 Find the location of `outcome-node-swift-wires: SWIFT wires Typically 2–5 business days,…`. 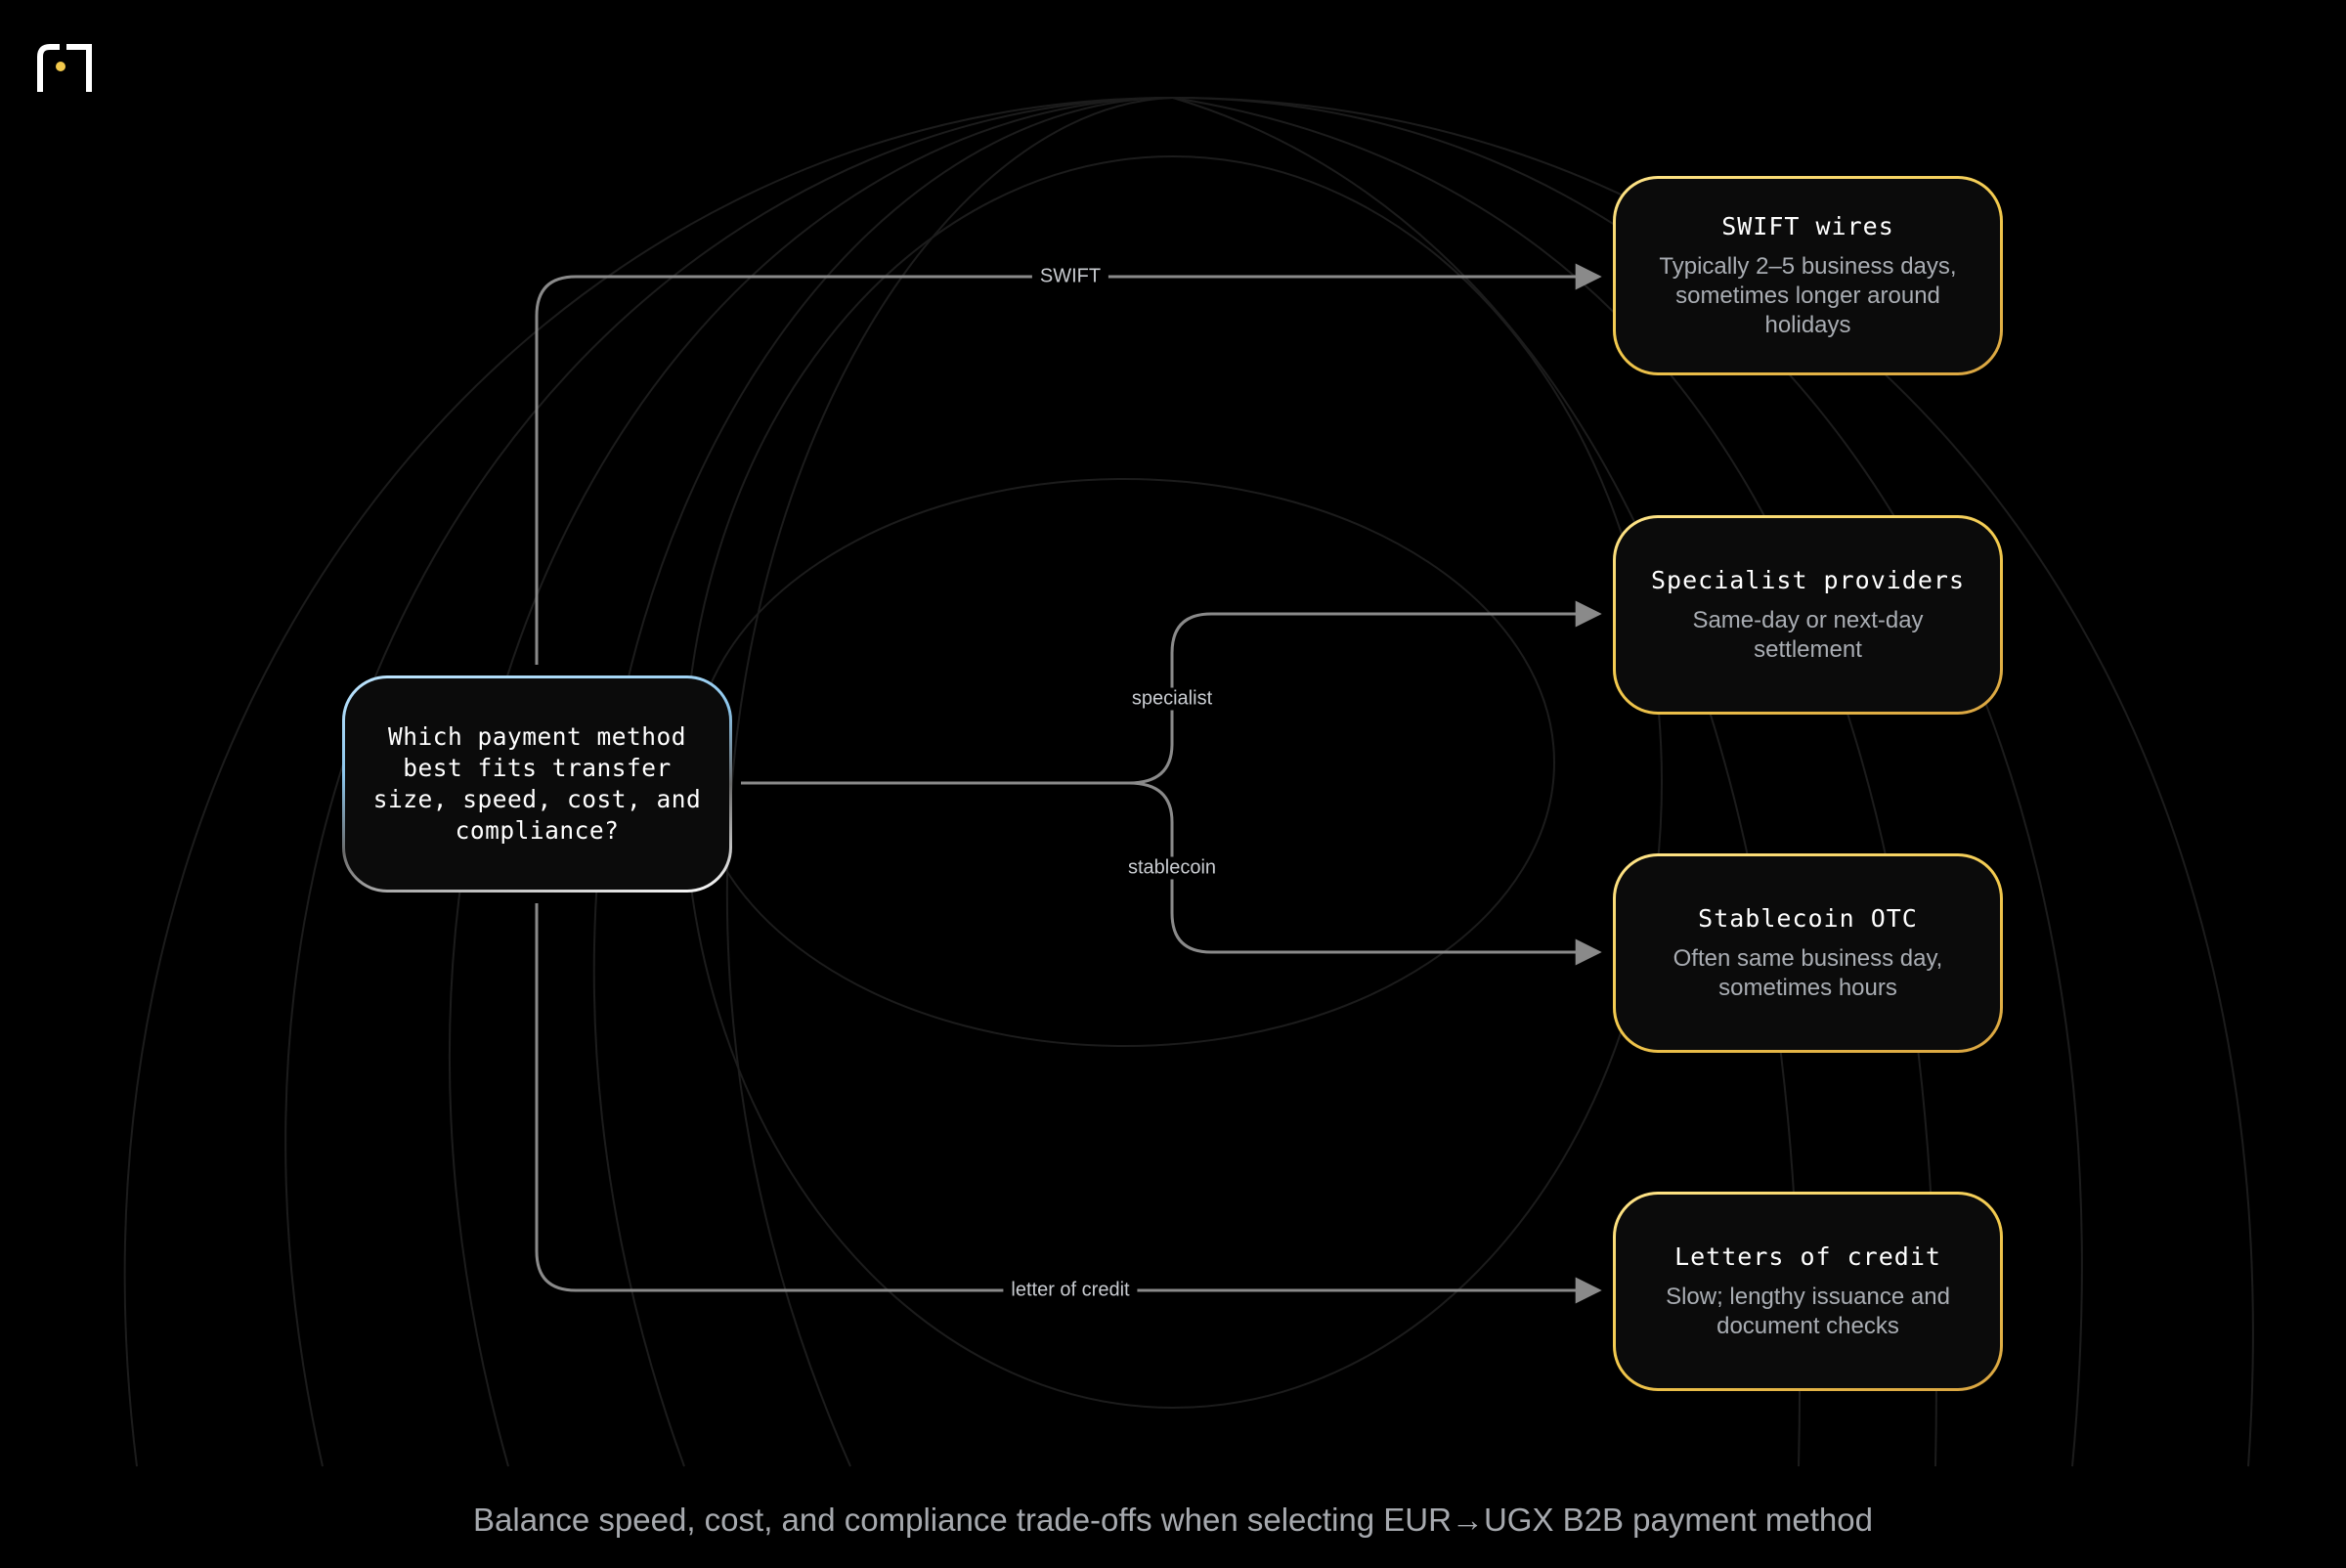

outcome-node-swift-wires: SWIFT wires Typically 2–5 business days,… is located at coordinates (1808, 275).